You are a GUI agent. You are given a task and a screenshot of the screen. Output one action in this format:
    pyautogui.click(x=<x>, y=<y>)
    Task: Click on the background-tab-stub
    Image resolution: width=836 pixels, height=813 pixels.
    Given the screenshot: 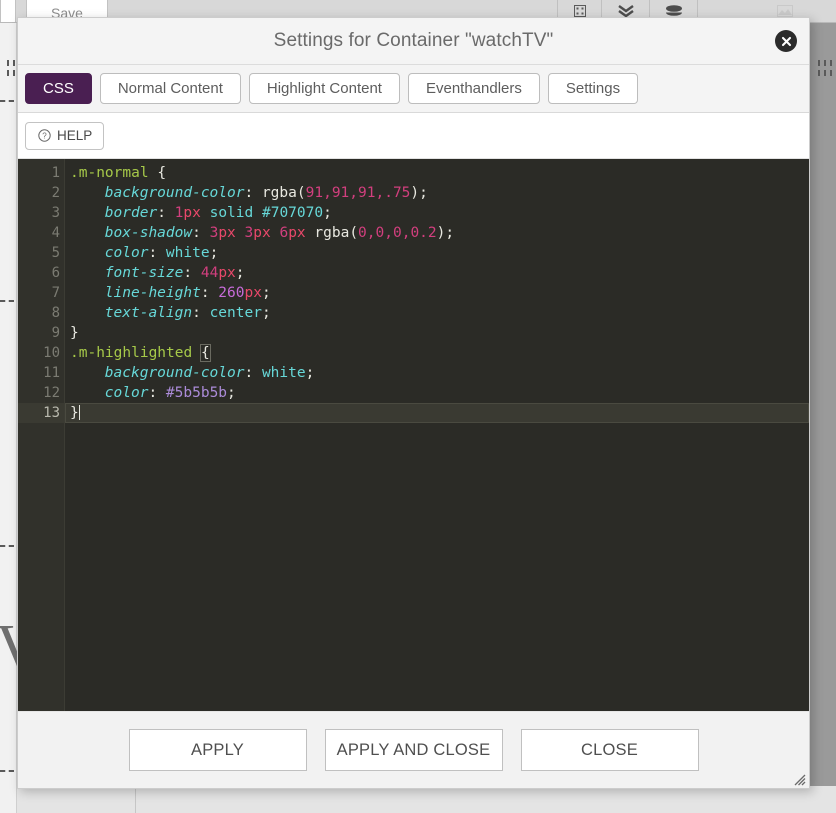 What is the action you would take?
    pyautogui.click(x=8, y=11)
    